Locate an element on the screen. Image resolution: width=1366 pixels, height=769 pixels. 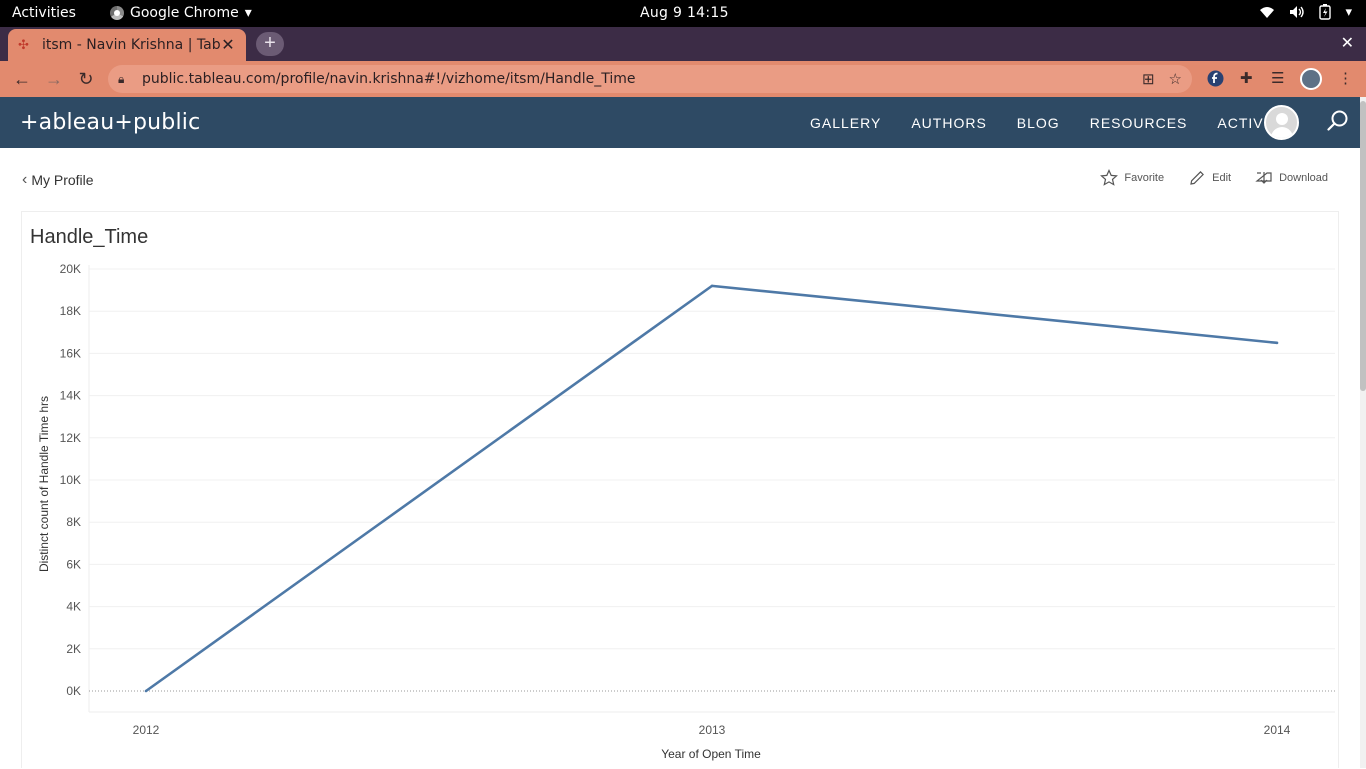
tab-title: itsm - Navin Krishna | Tabl is located at coordinates (131, 45).